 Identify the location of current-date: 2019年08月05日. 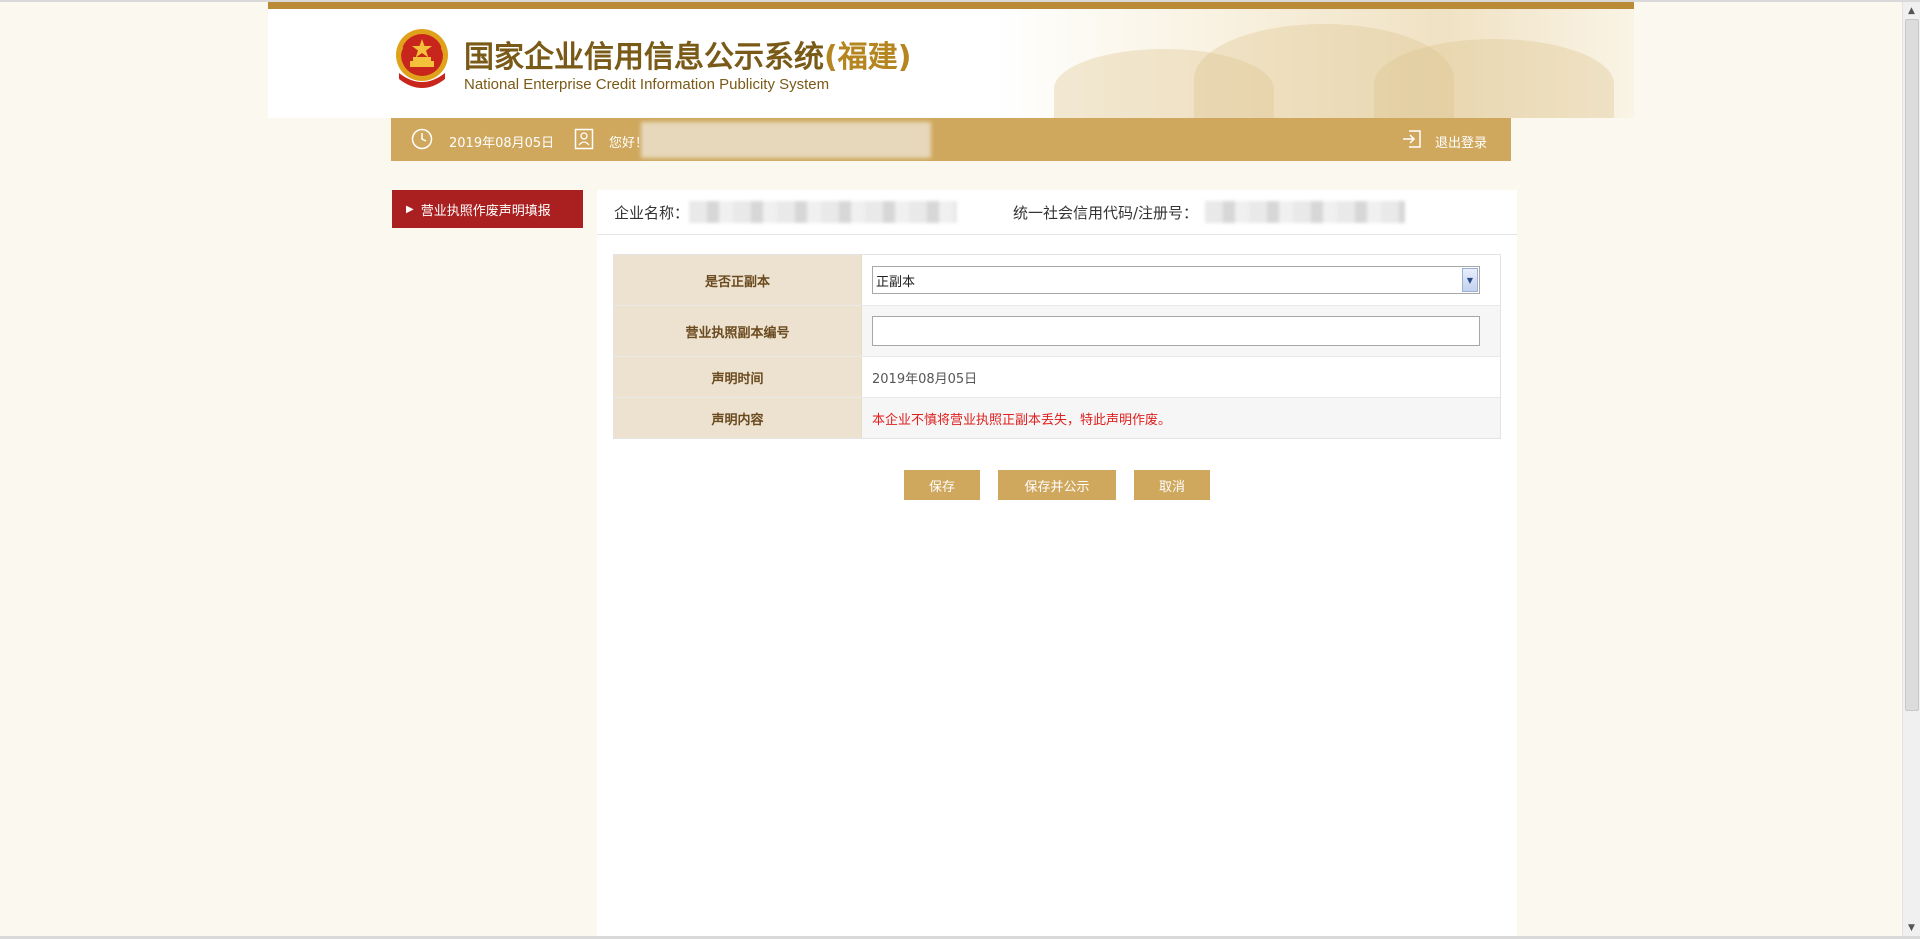
(502, 143).